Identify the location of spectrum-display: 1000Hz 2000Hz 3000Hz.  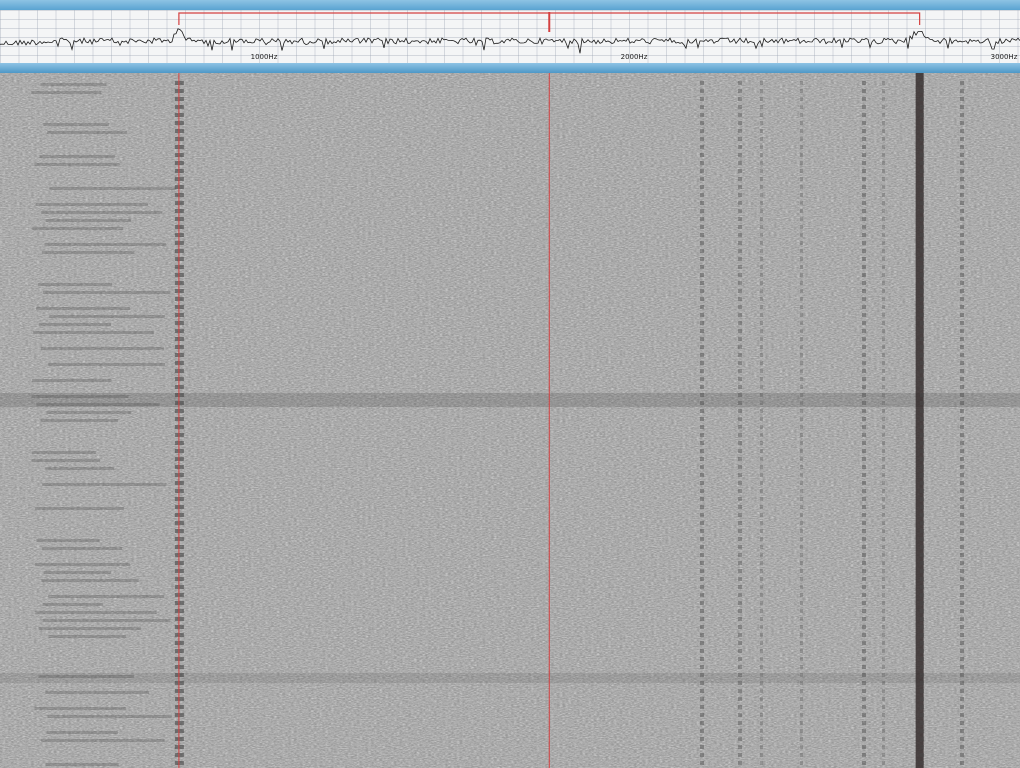
(510, 36).